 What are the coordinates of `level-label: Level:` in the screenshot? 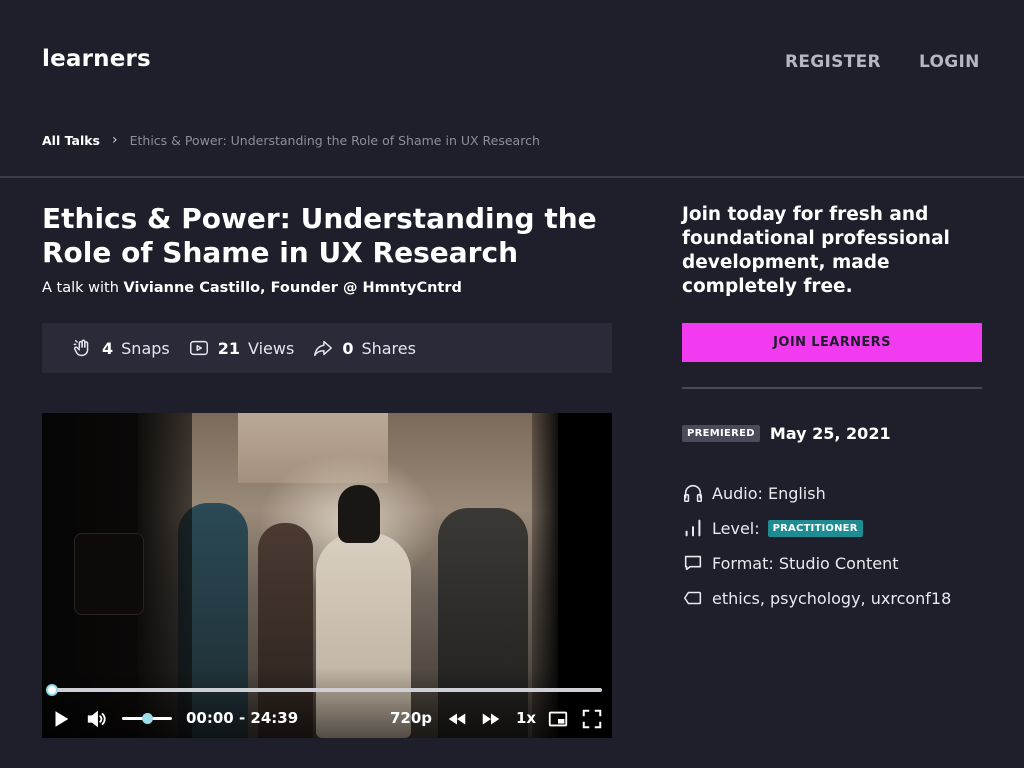 It's located at (736, 528).